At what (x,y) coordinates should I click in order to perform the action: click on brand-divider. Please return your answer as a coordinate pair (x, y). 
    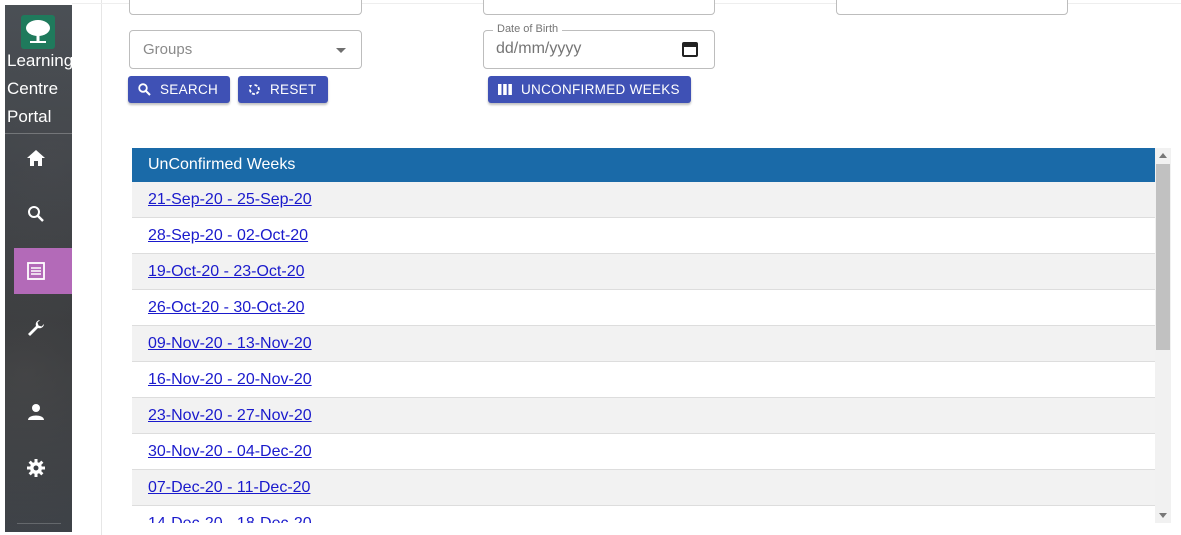
    Looking at the image, I should click on (38, 133).